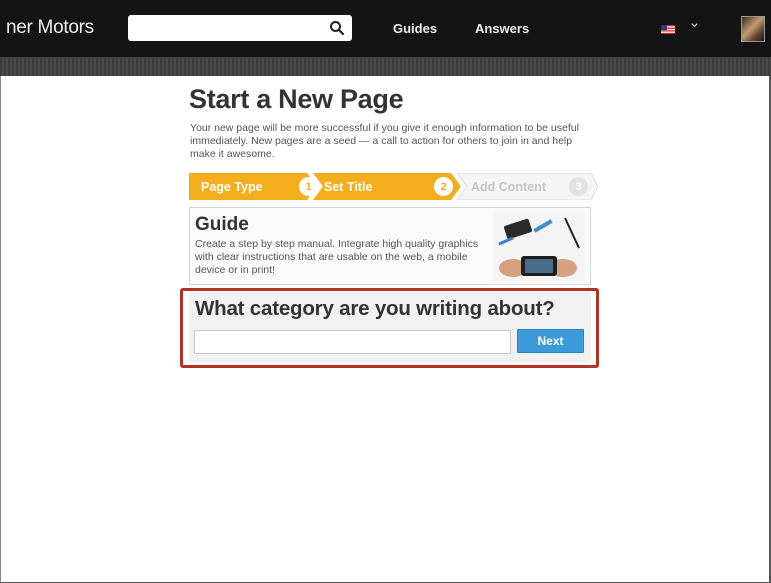  Describe the element at coordinates (50, 28) in the screenshot. I see `site-brand: ner Motors` at that location.